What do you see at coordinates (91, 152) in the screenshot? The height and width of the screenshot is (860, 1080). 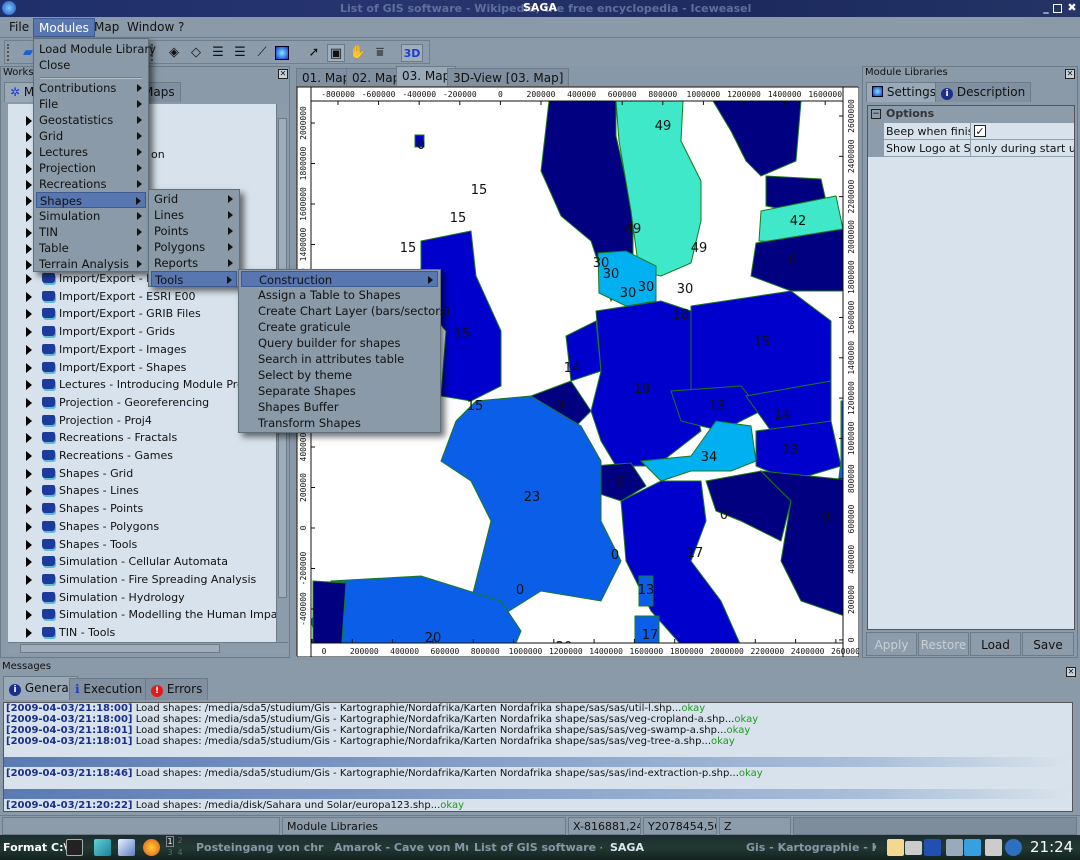 I see `menu-item-lectures: Lectures` at bounding box center [91, 152].